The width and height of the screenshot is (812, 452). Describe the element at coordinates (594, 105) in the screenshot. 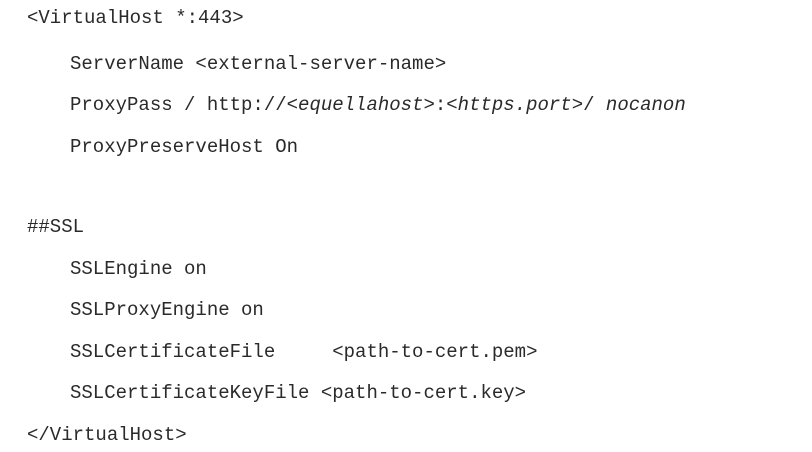

I see `proxy-pass-slash: /` at that location.